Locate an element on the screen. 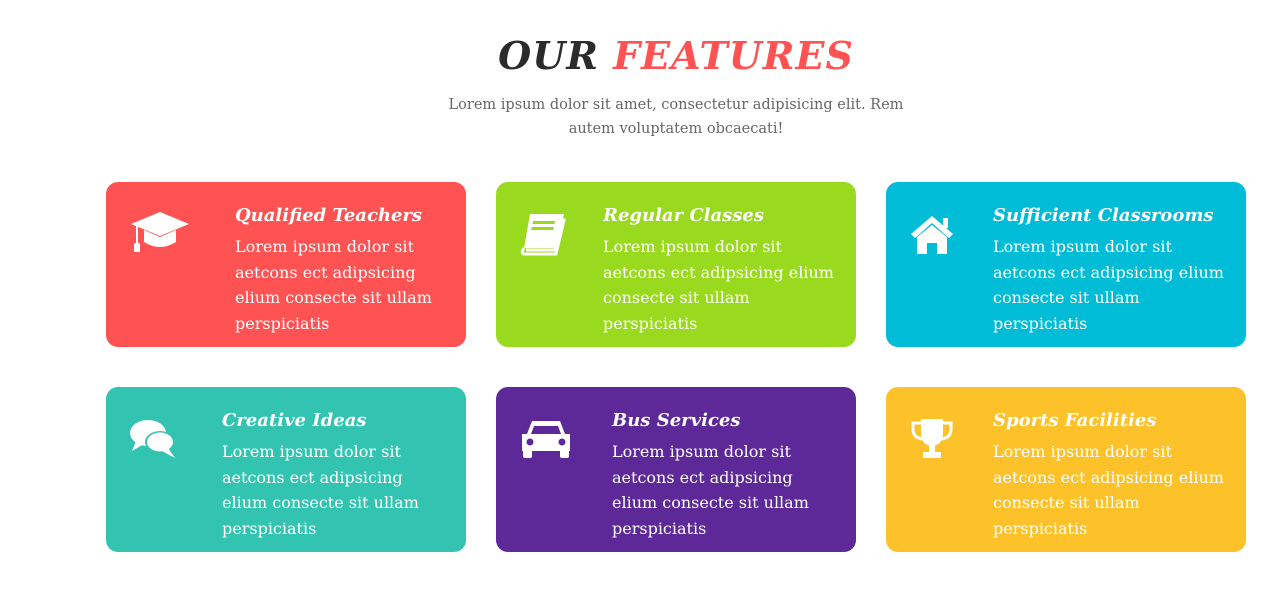  home-icon is located at coordinates (941, 236).